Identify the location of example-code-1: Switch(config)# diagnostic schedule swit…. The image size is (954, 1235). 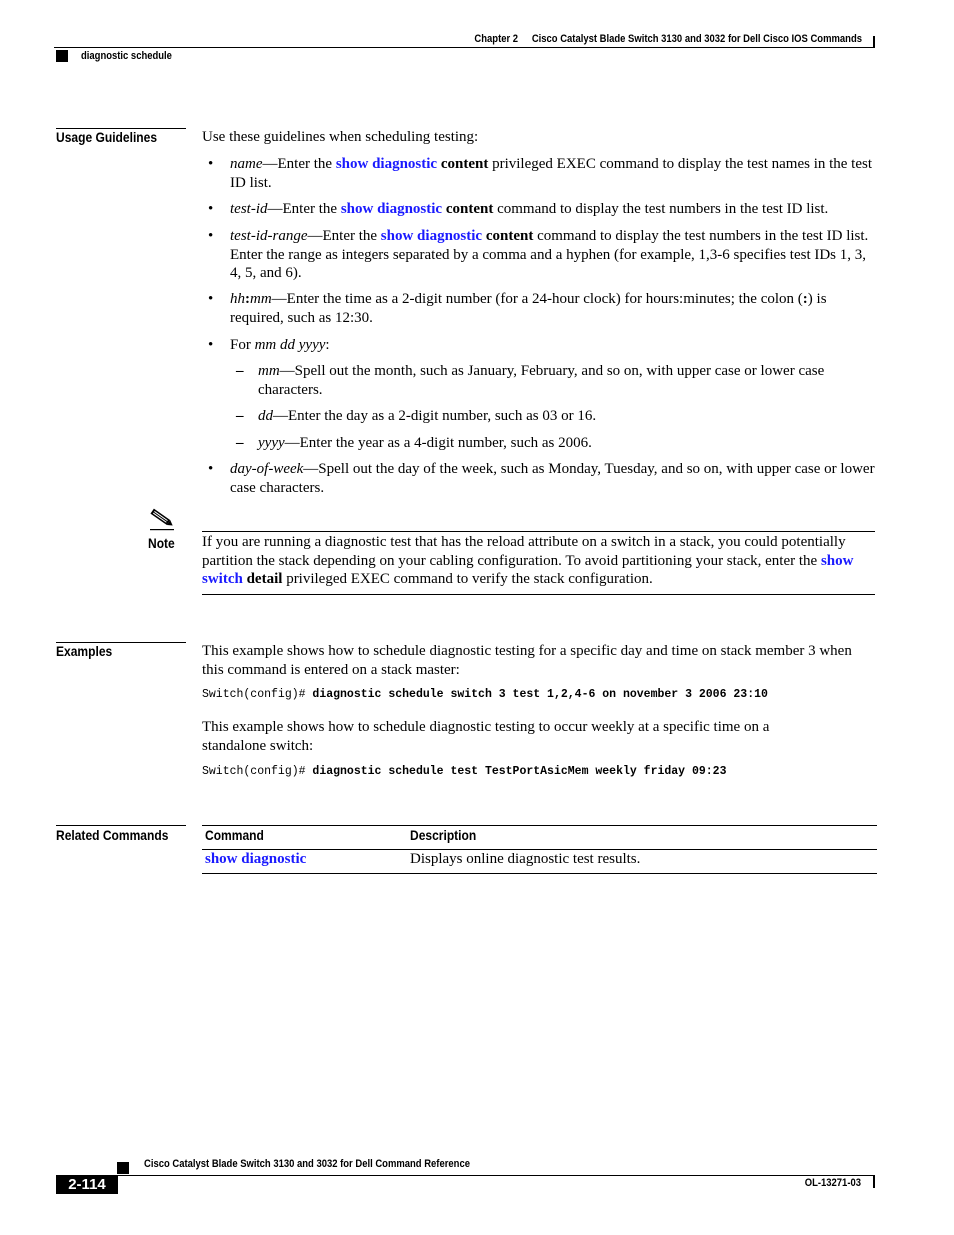
(485, 694).